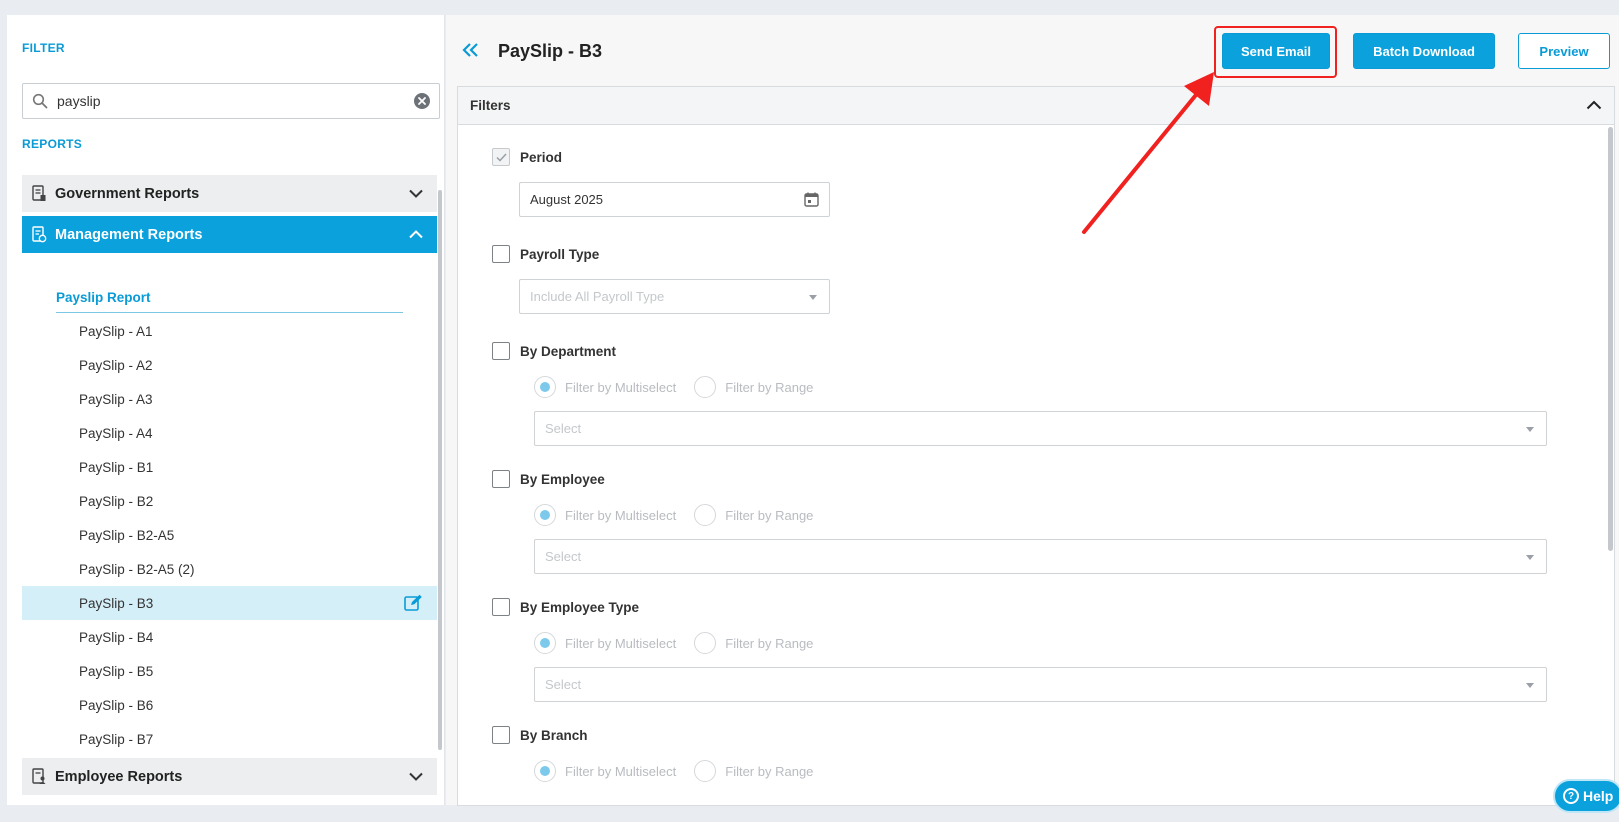  I want to click on payroll-type-checkbox, so click(501, 254).